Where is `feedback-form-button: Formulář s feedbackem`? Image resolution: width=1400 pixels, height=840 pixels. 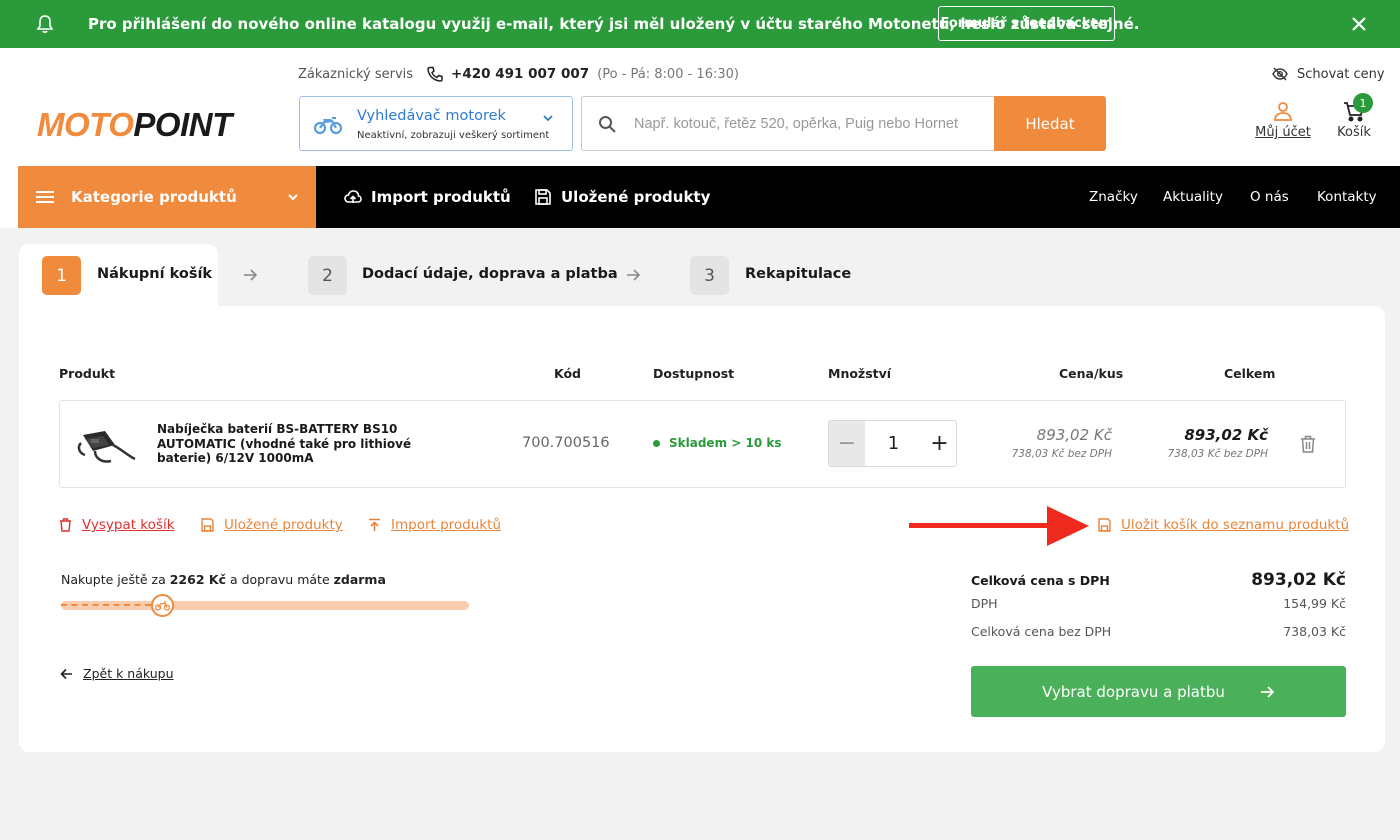 feedback-form-button: Formulář s feedbackem is located at coordinates (1026, 23).